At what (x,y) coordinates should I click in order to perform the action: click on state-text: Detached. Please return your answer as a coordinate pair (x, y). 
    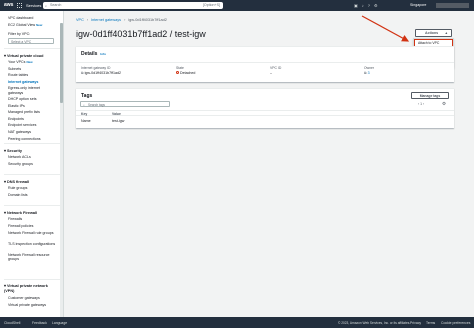
    Looking at the image, I should click on (188, 73).